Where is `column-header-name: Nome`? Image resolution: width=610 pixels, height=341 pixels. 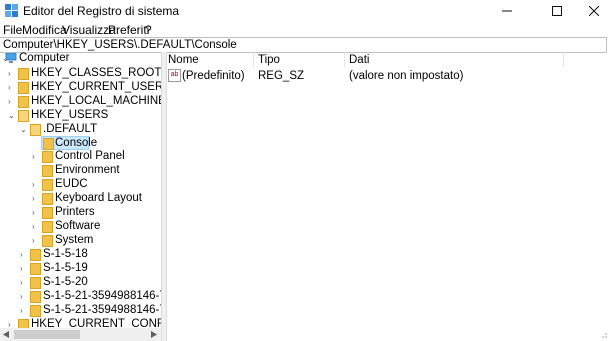
column-header-name: Nome is located at coordinates (183, 60).